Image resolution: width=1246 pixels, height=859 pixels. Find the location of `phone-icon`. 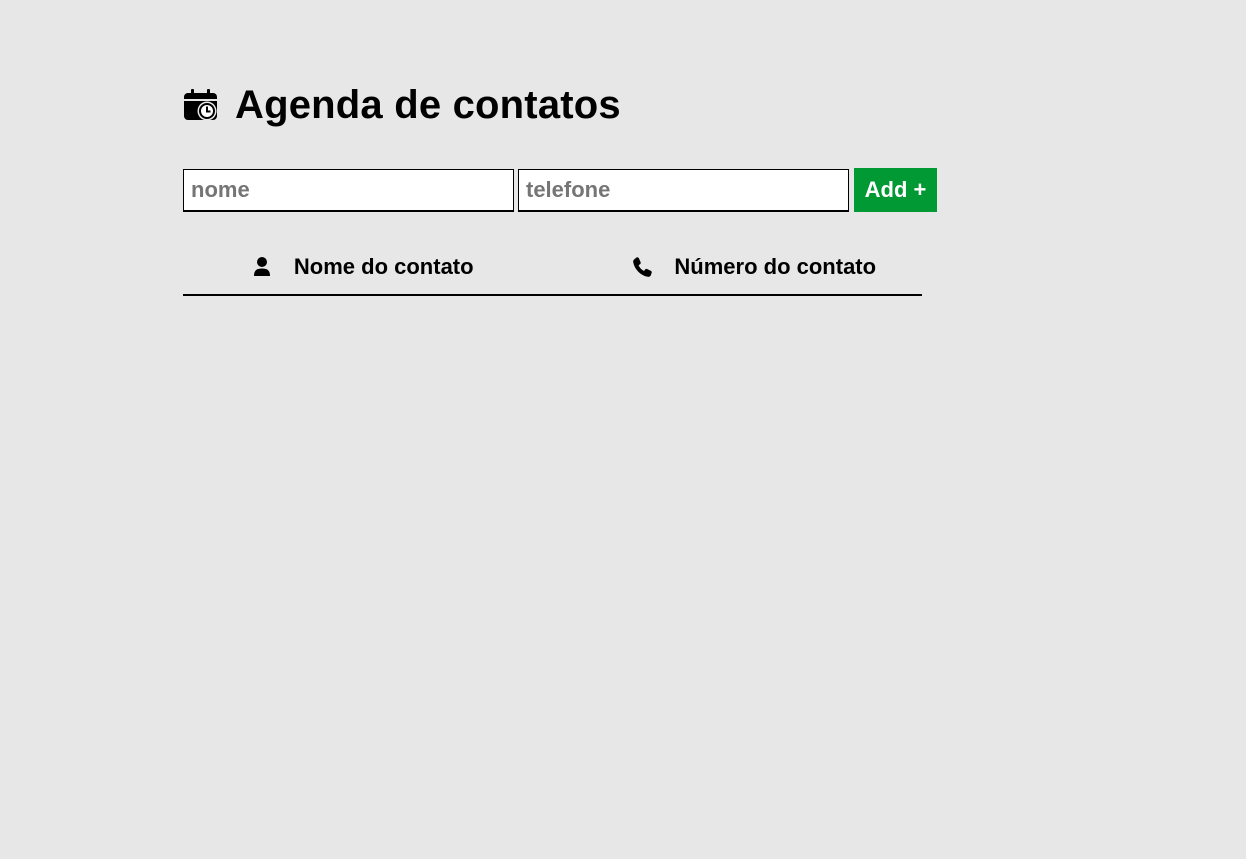

phone-icon is located at coordinates (642, 267).